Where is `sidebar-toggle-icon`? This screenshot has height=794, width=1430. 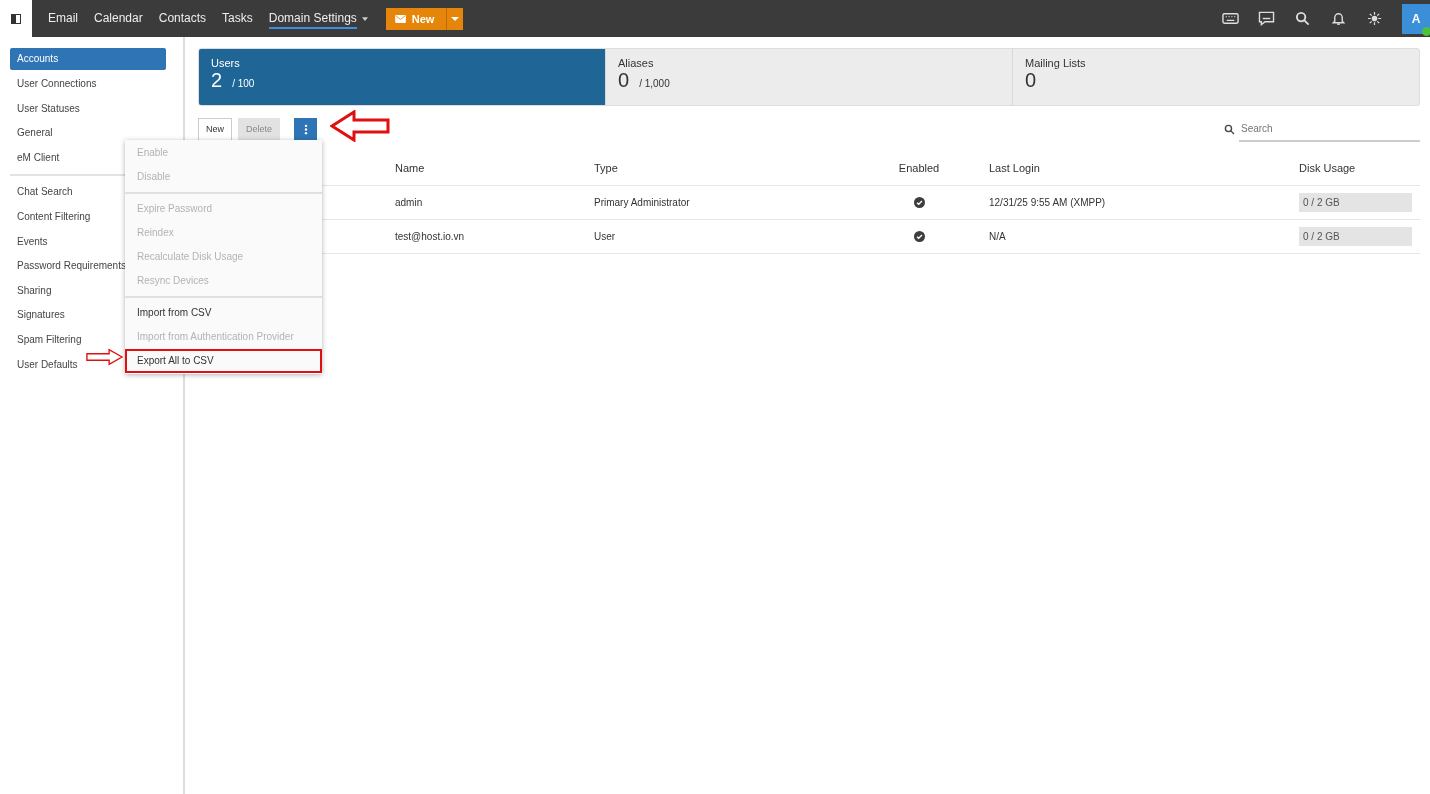 sidebar-toggle-icon is located at coordinates (16, 18).